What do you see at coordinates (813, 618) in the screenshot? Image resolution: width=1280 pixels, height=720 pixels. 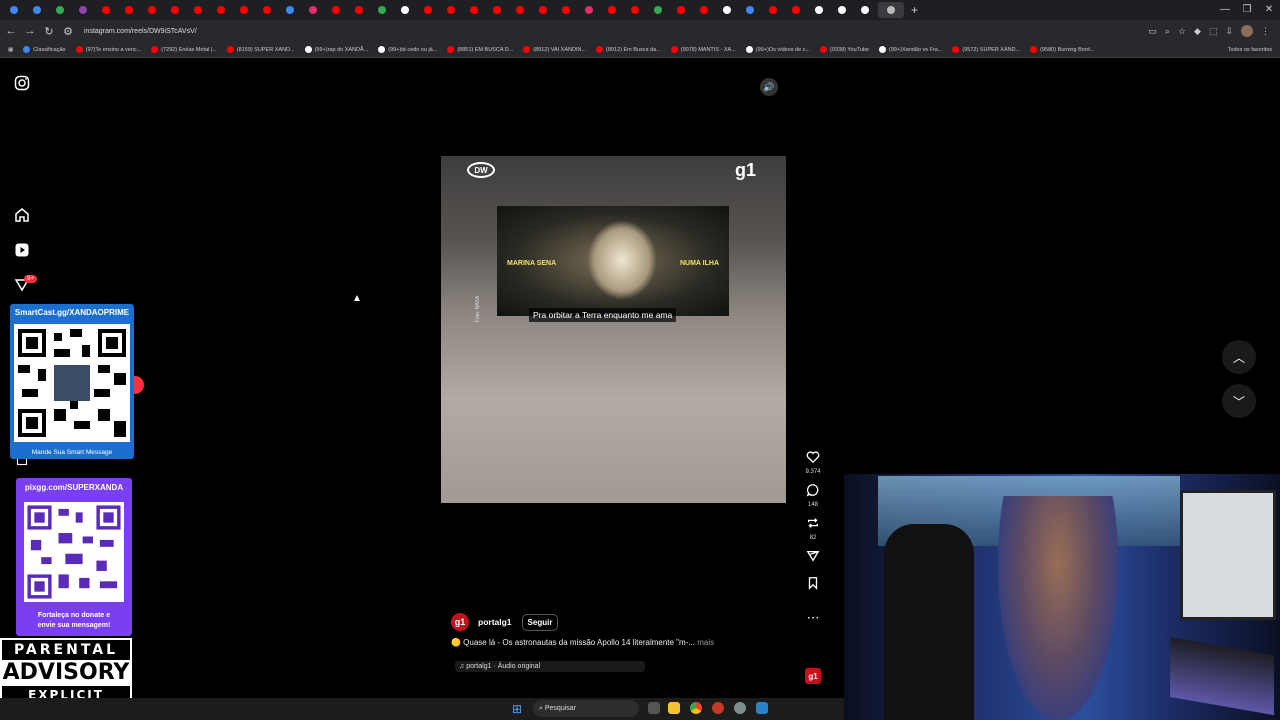 I see `options-button: ⋯` at bounding box center [813, 618].